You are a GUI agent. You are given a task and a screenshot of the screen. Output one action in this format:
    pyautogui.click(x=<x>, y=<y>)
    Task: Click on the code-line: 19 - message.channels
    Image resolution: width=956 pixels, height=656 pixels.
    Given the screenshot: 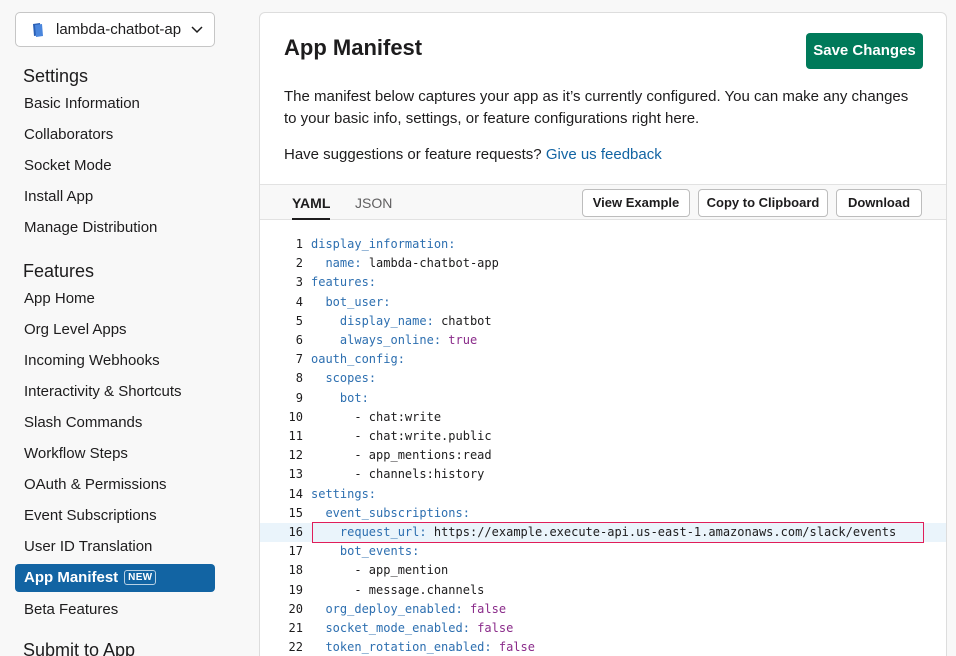 What is the action you would take?
    pyautogui.click(x=603, y=590)
    